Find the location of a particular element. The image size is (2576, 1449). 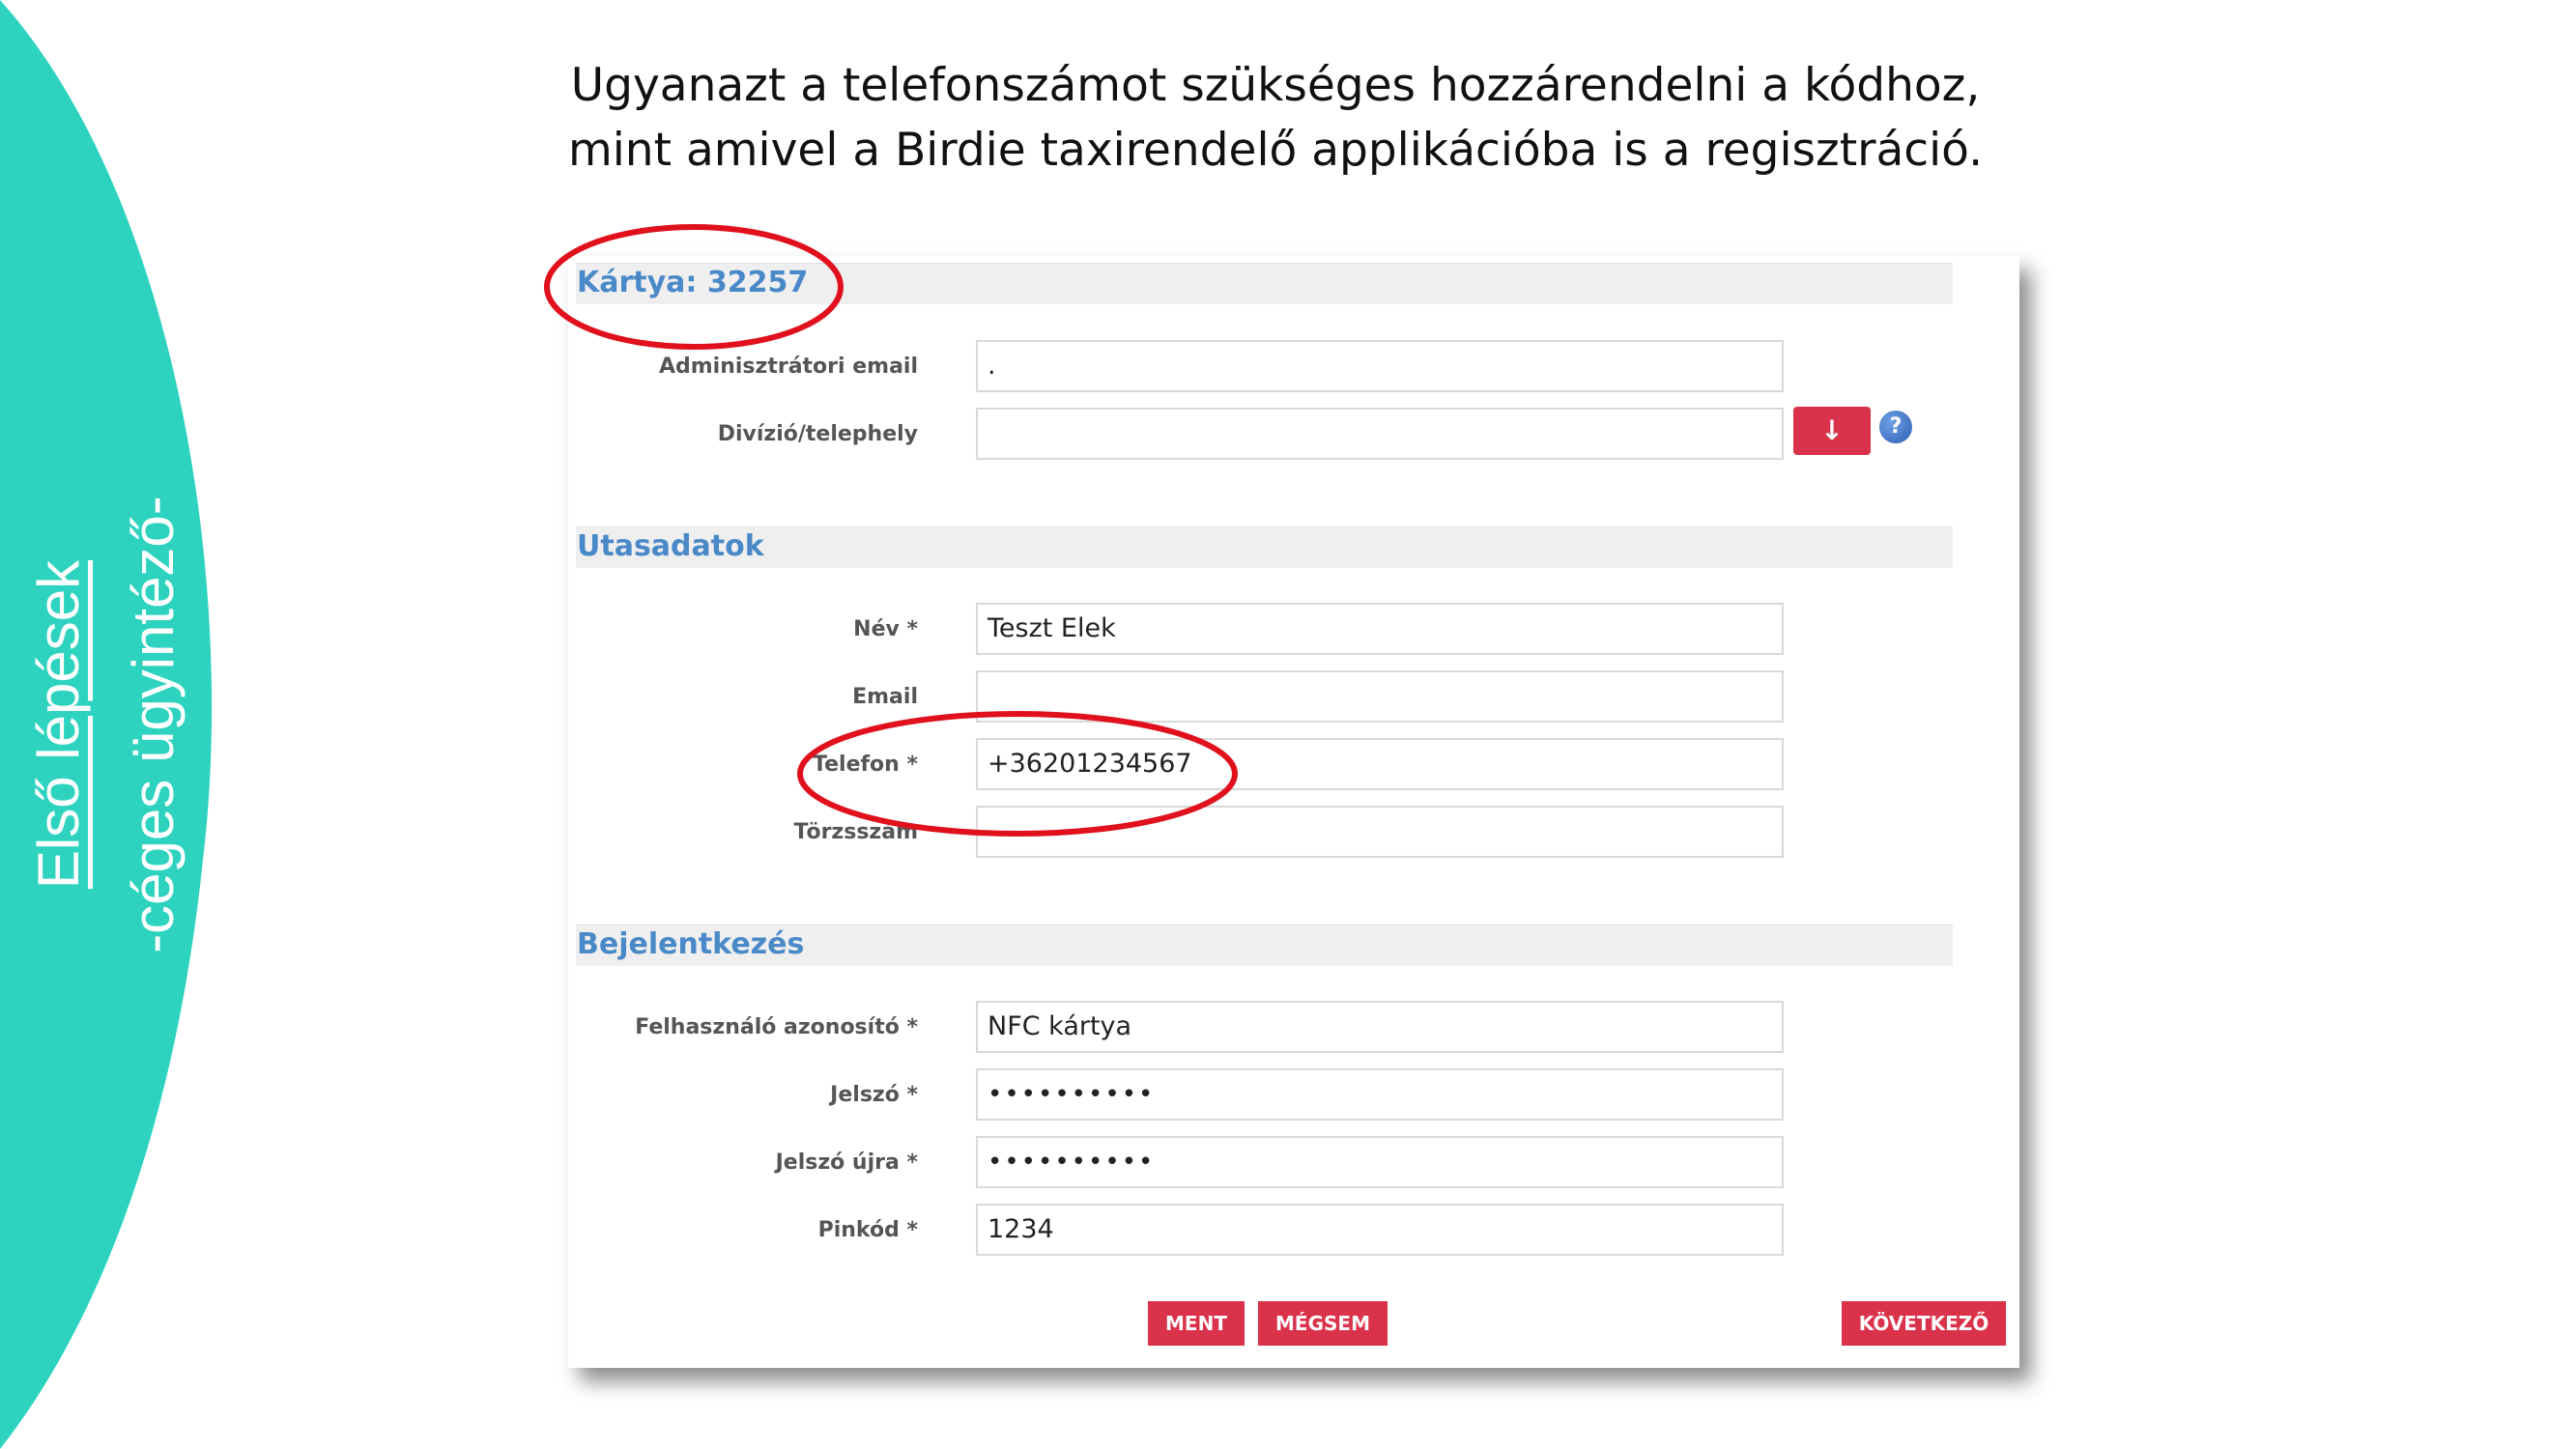

card-title: Kártya: 32257 is located at coordinates (693, 282).